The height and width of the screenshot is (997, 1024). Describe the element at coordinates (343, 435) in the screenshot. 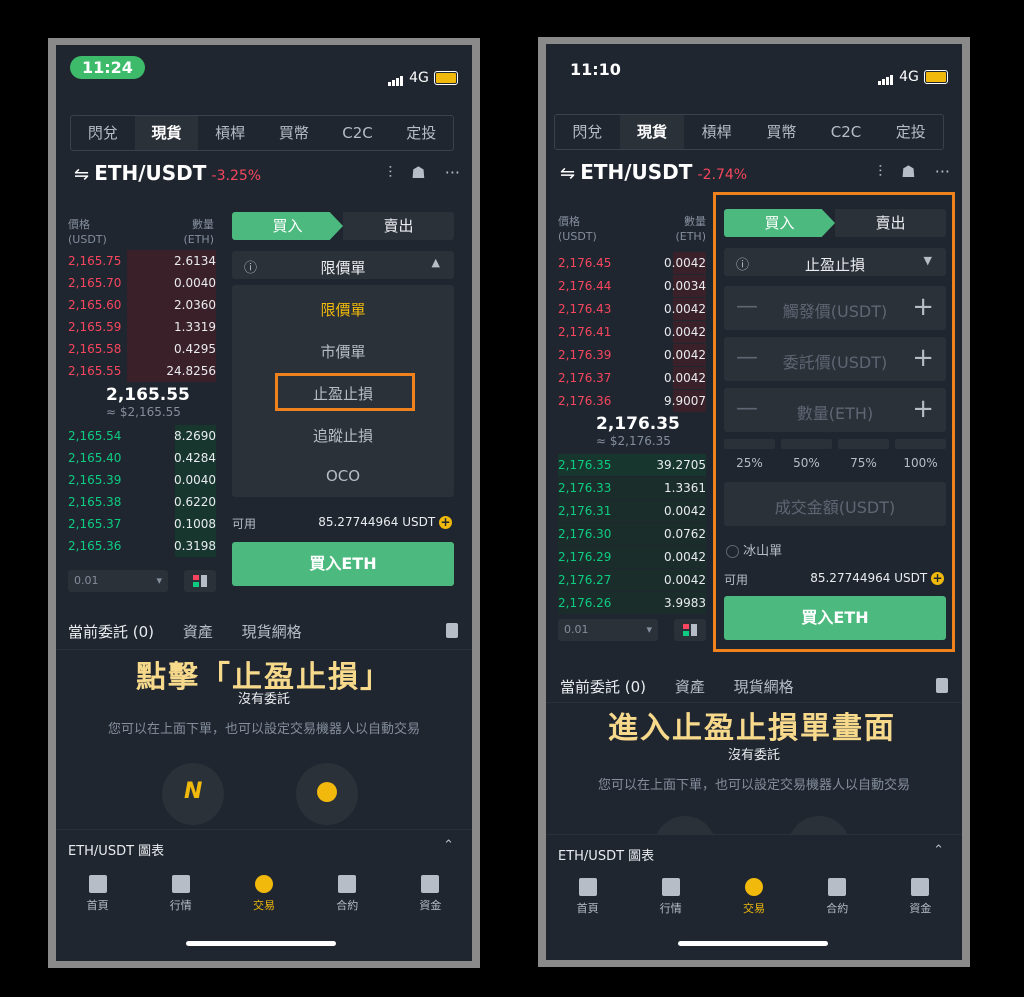

I see `dropdown-trailing-stop: 追蹤止損` at that location.